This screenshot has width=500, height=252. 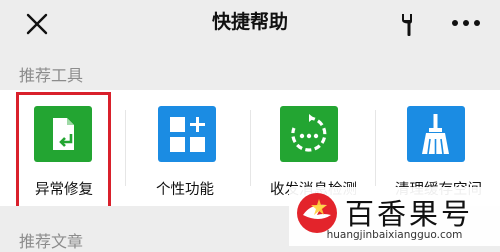 I want to click on watermark-url: huangjinbaixiangguo.com, so click(x=394, y=235).